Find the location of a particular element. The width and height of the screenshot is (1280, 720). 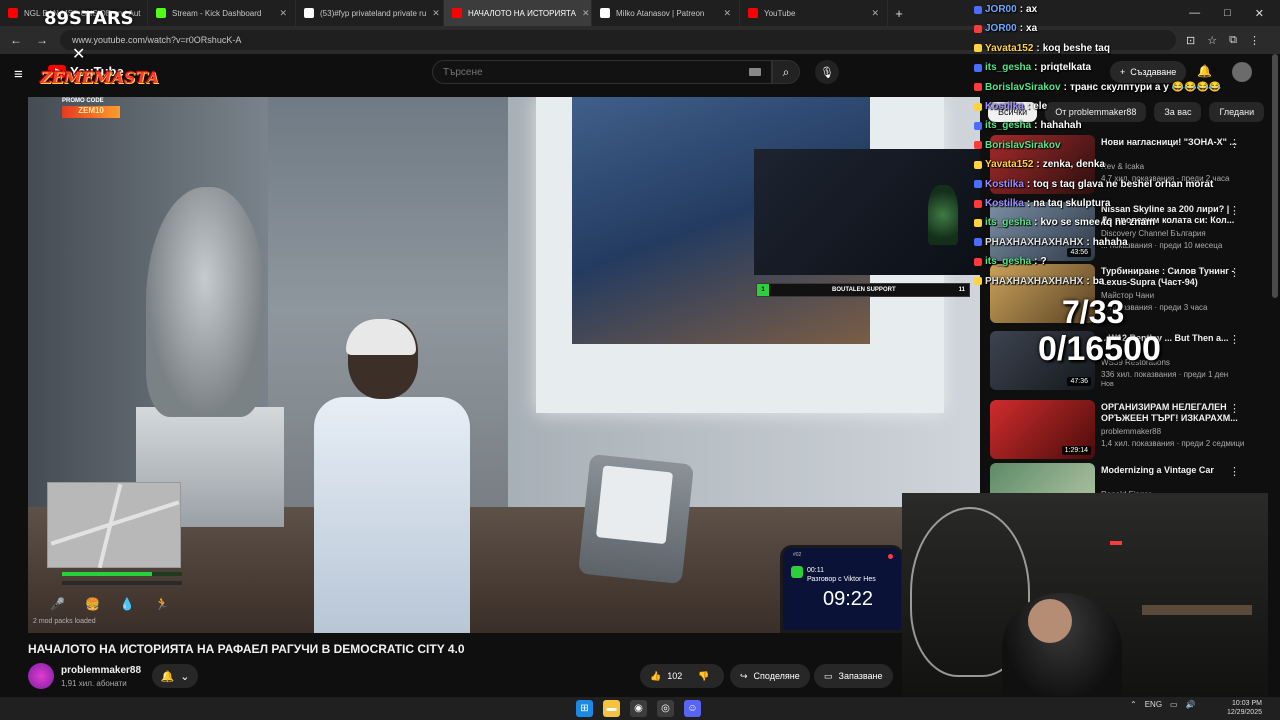

language-indicator: ENG is located at coordinates (1153, 704).